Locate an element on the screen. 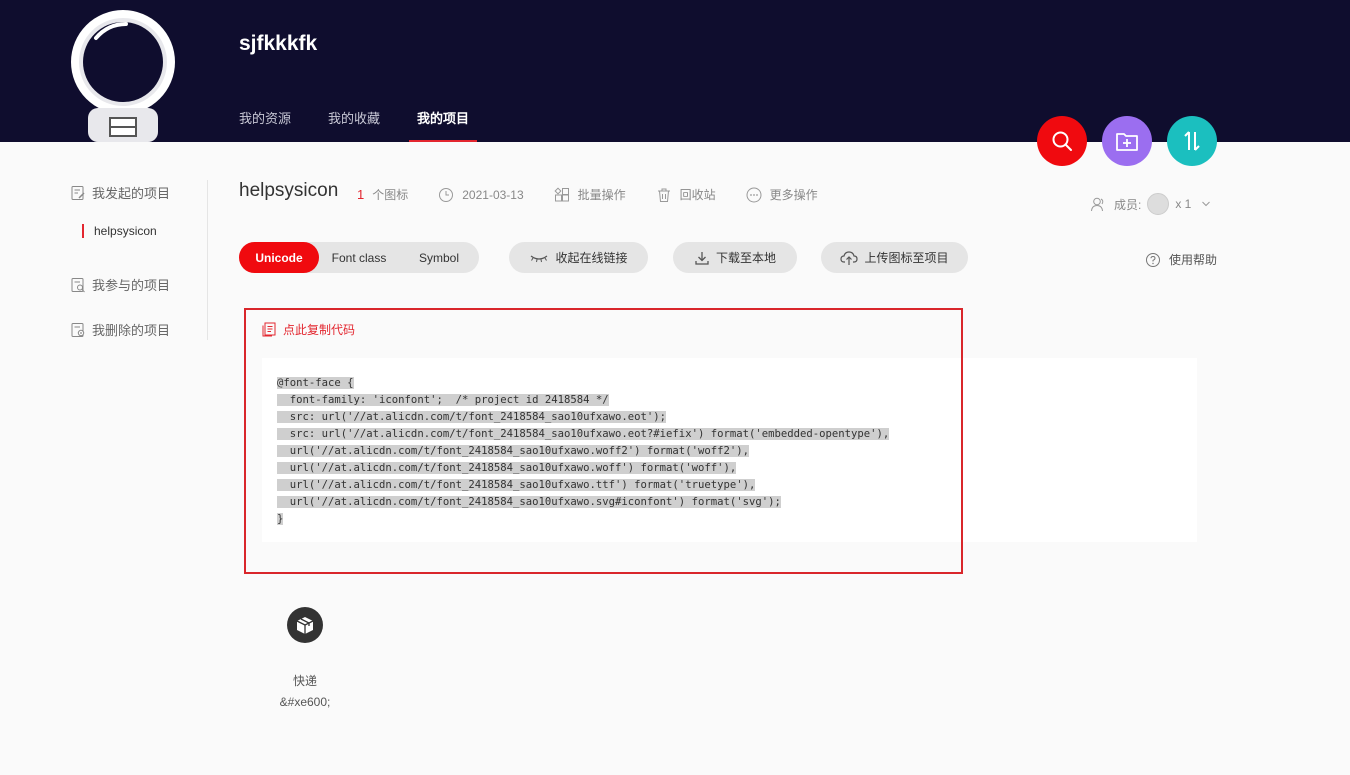 Image resolution: width=1350 pixels, height=775 pixels. collapse-link-button: 收起在线链接 is located at coordinates (578, 257).